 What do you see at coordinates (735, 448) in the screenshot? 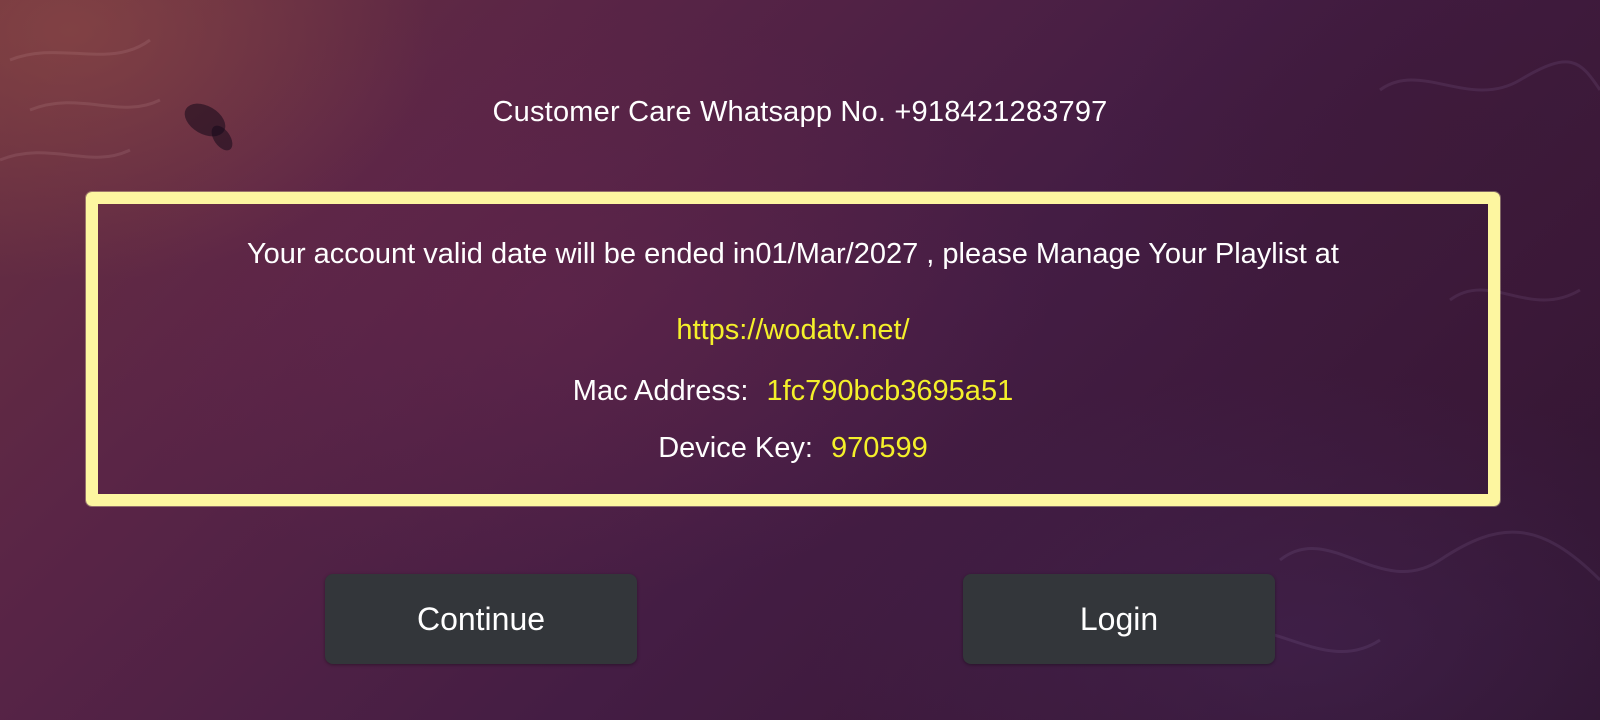
I see `device-key-label: Device Key:` at bounding box center [735, 448].